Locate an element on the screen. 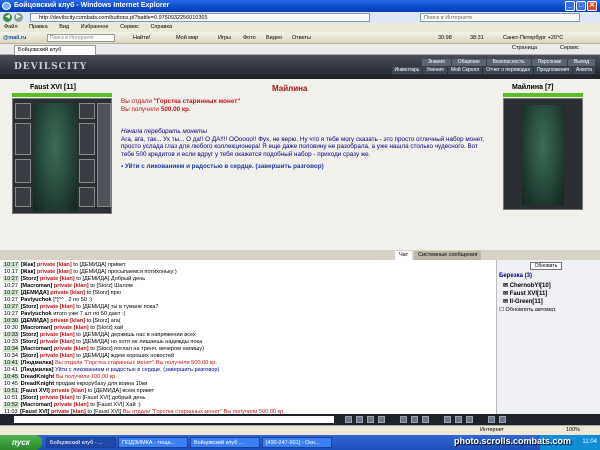 This screenshot has height=450, width=600. page-menu: Страница is located at coordinates (524, 48).